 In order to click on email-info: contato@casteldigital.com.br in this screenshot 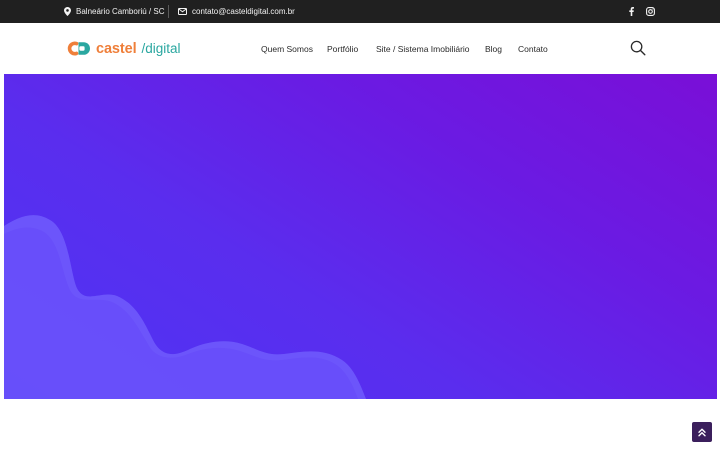, I will do `click(236, 11)`.